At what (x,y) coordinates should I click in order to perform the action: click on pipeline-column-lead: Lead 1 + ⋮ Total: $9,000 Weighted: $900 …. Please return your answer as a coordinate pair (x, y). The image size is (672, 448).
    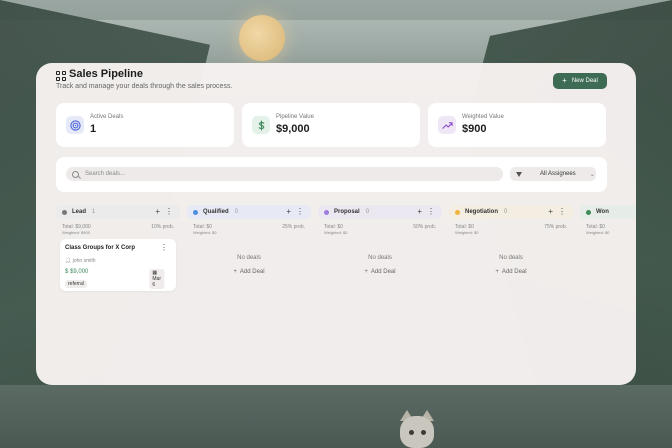
    Looking at the image, I should click on (118, 248).